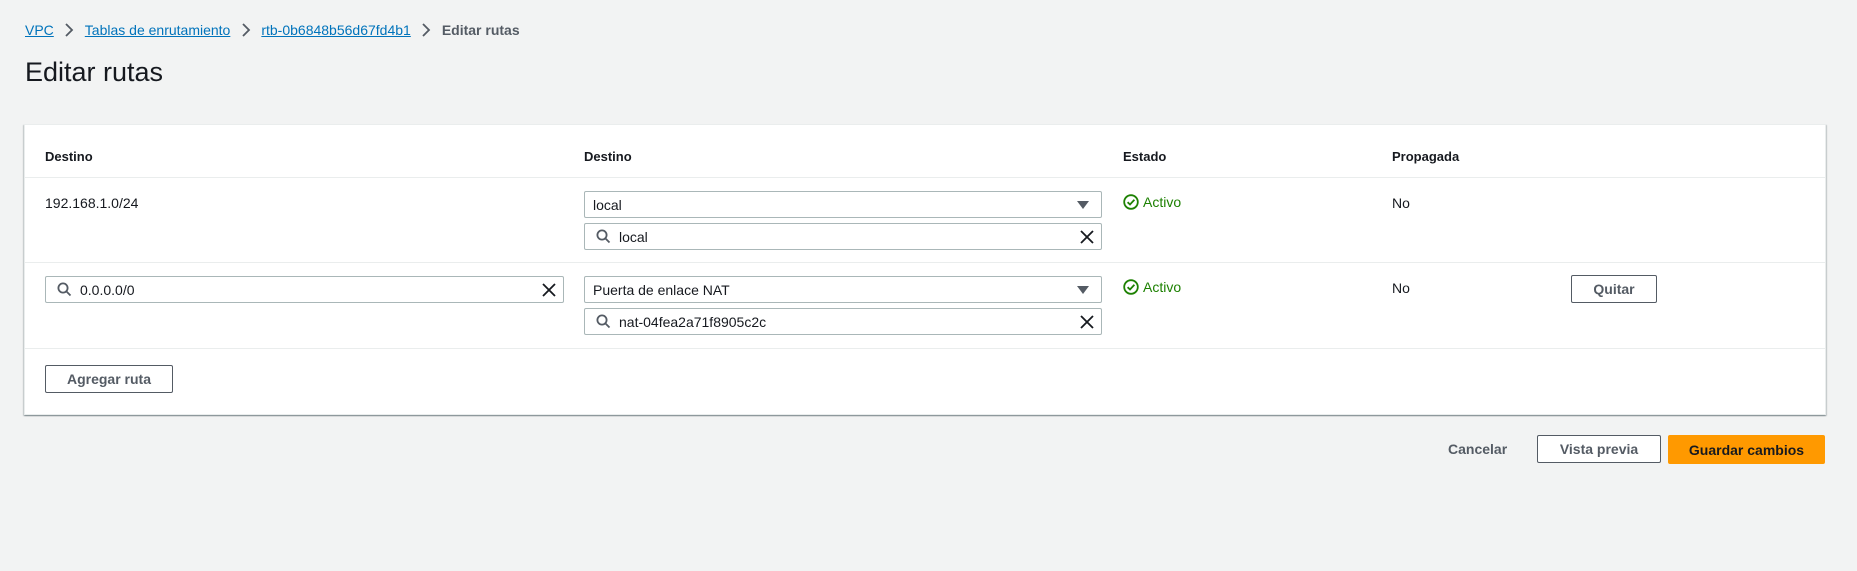 The width and height of the screenshot is (1857, 571). What do you see at coordinates (39, 30) in the screenshot?
I see `breadcrumb-vpc: VPC` at bounding box center [39, 30].